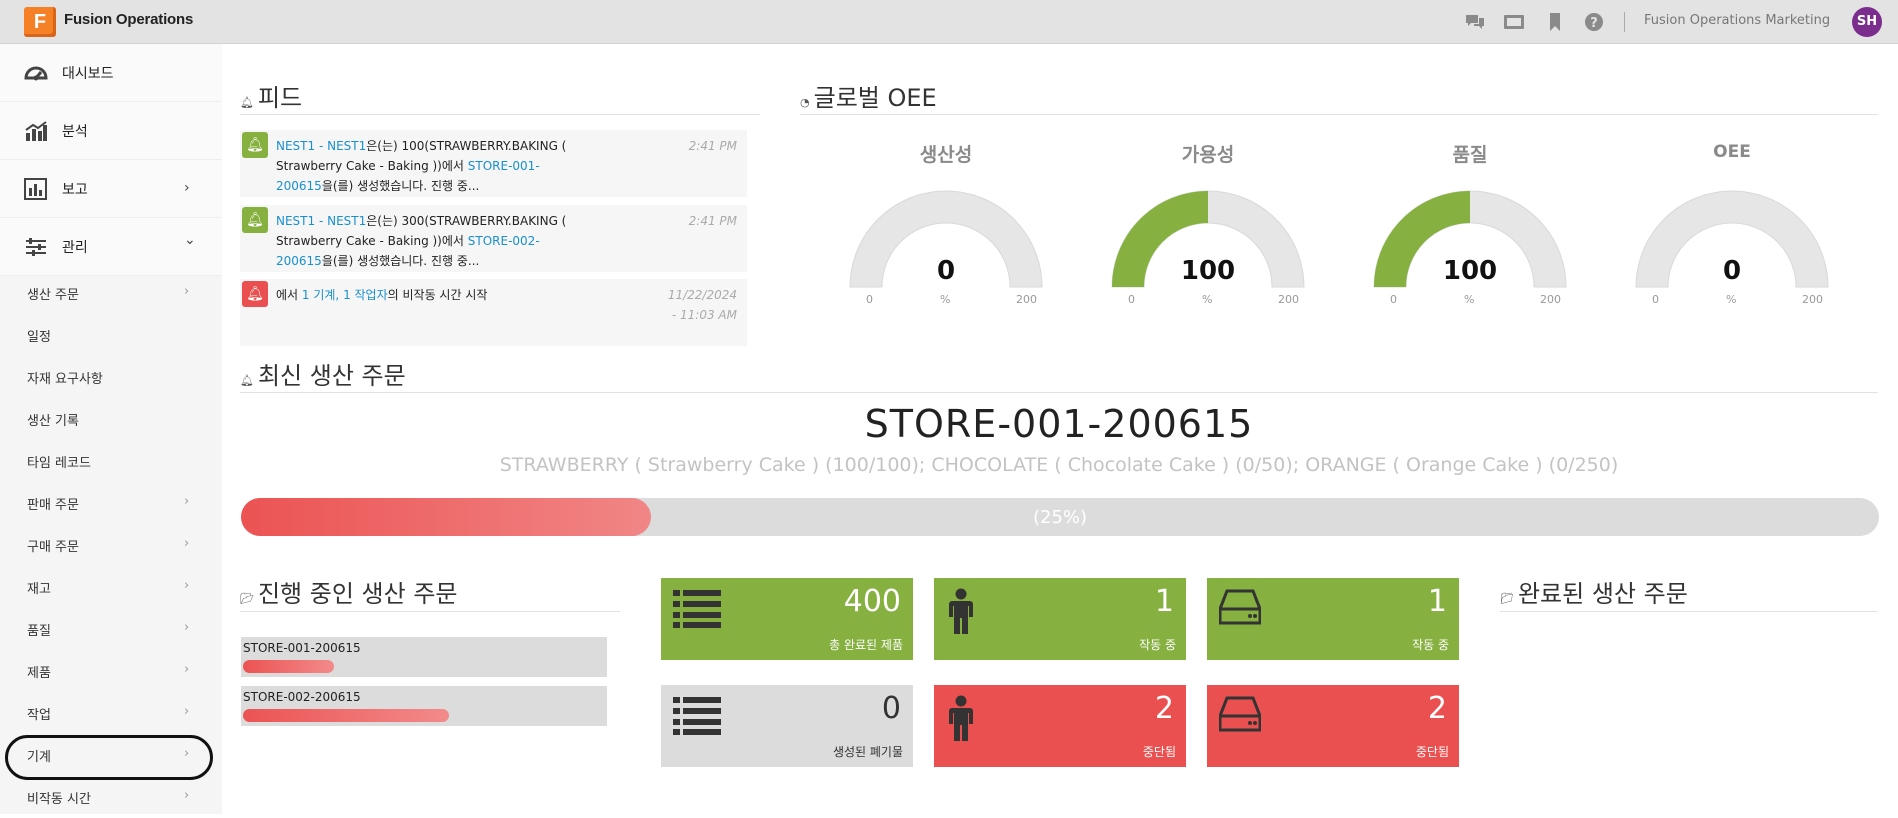  I want to click on latest-order-title: 🔔︎ 최신 생산 주문, so click(323, 376).